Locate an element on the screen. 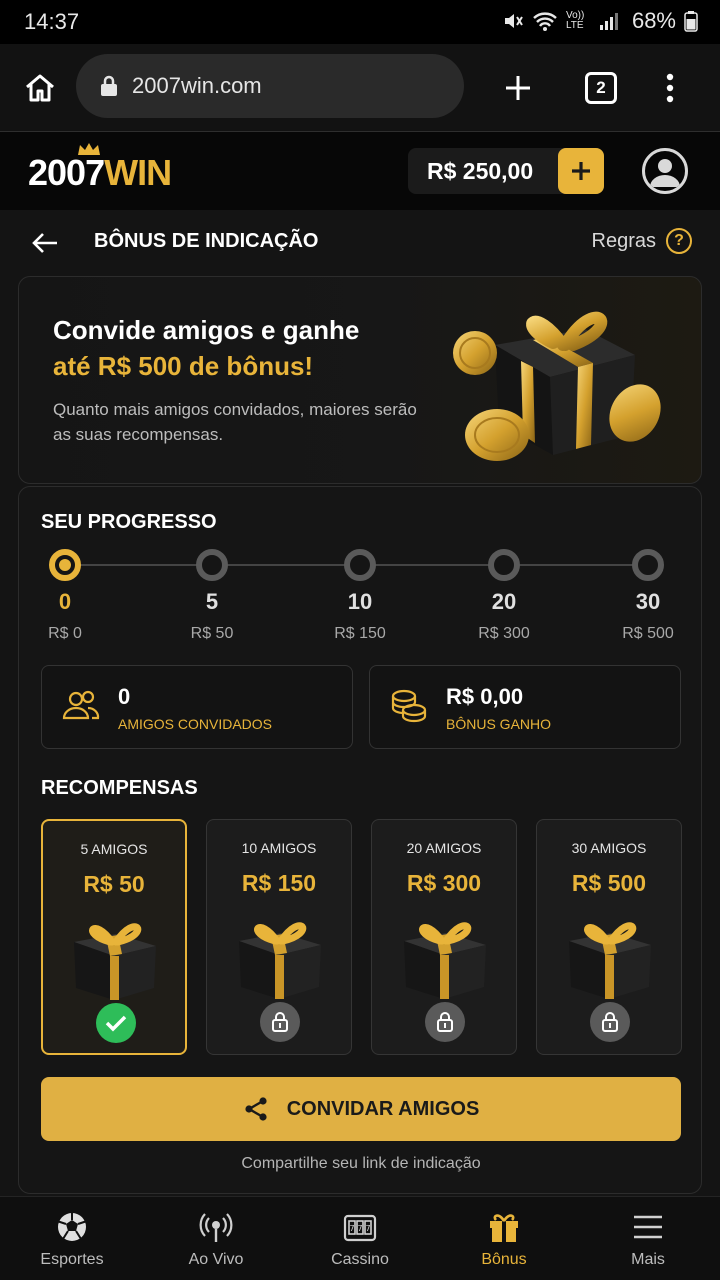  home-button is located at coordinates (40, 88).